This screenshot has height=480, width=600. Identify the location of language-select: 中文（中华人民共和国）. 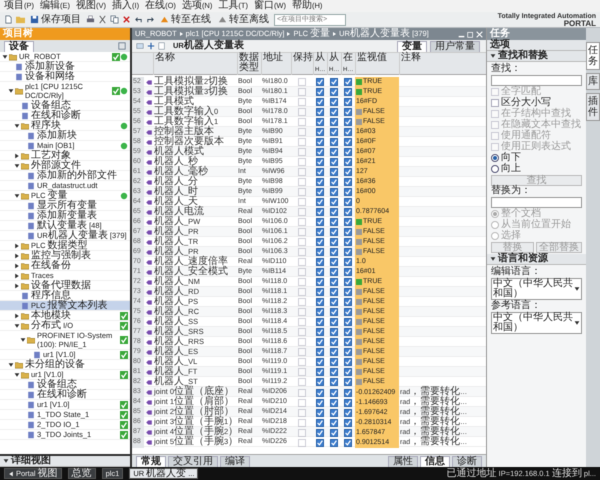
(536, 289).